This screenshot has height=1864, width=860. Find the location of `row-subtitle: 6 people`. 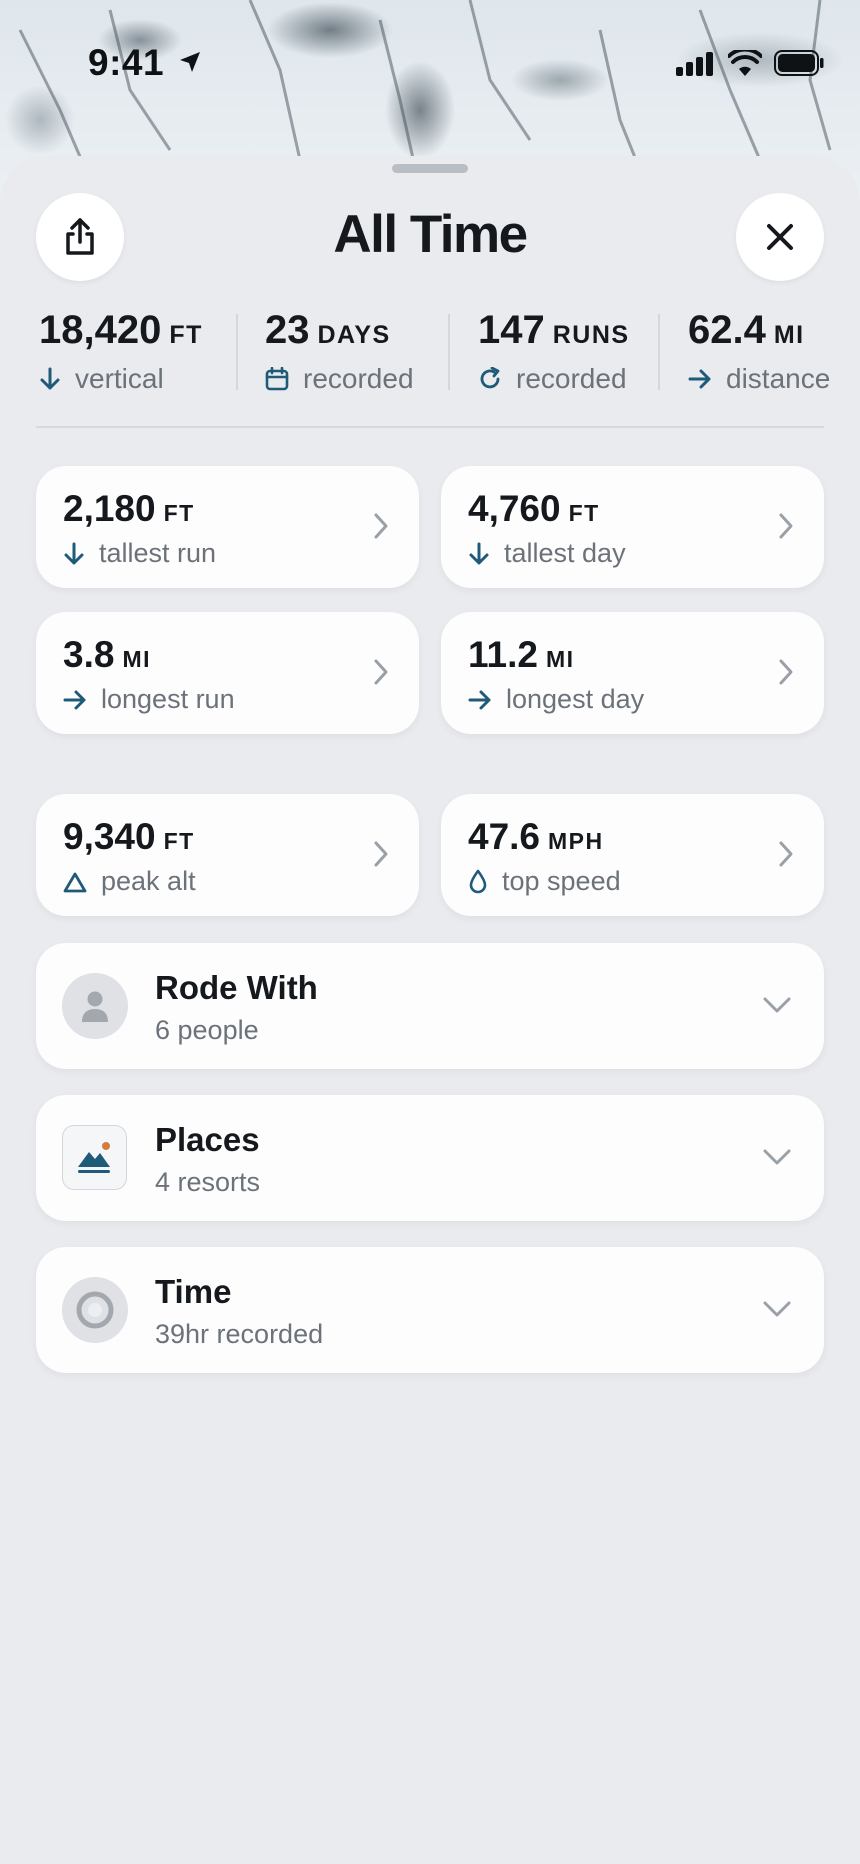

row-subtitle: 6 people is located at coordinates (207, 1030).